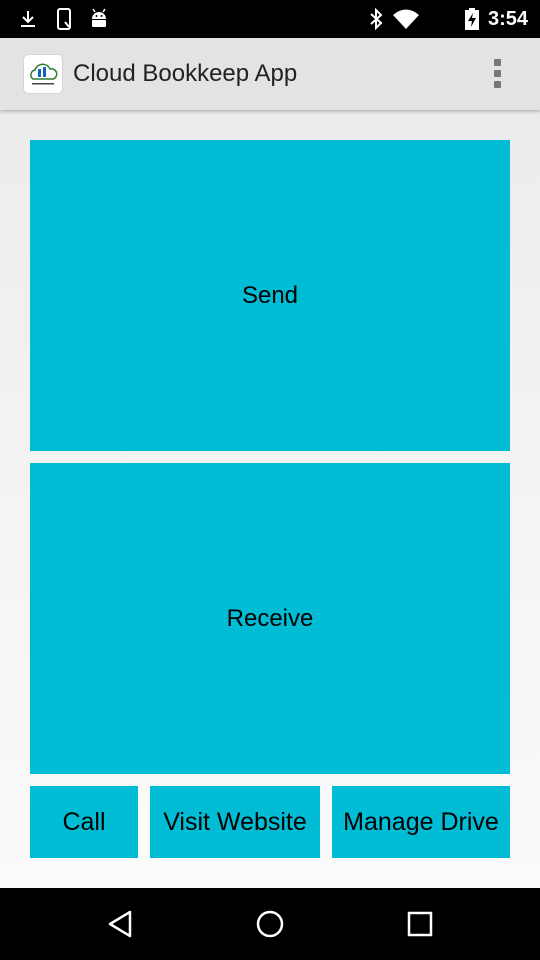  I want to click on cloud-bookkeeping-logo-icon, so click(43, 74).